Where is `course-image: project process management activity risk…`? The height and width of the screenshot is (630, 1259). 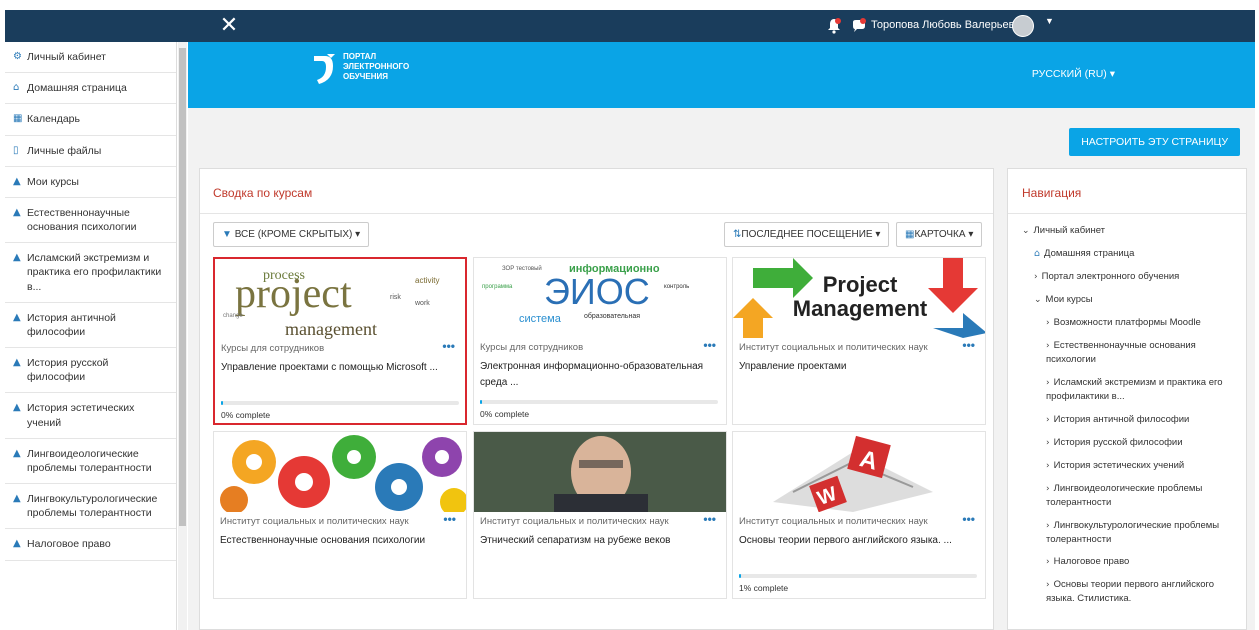 course-image: project process management activity risk… is located at coordinates (340, 299).